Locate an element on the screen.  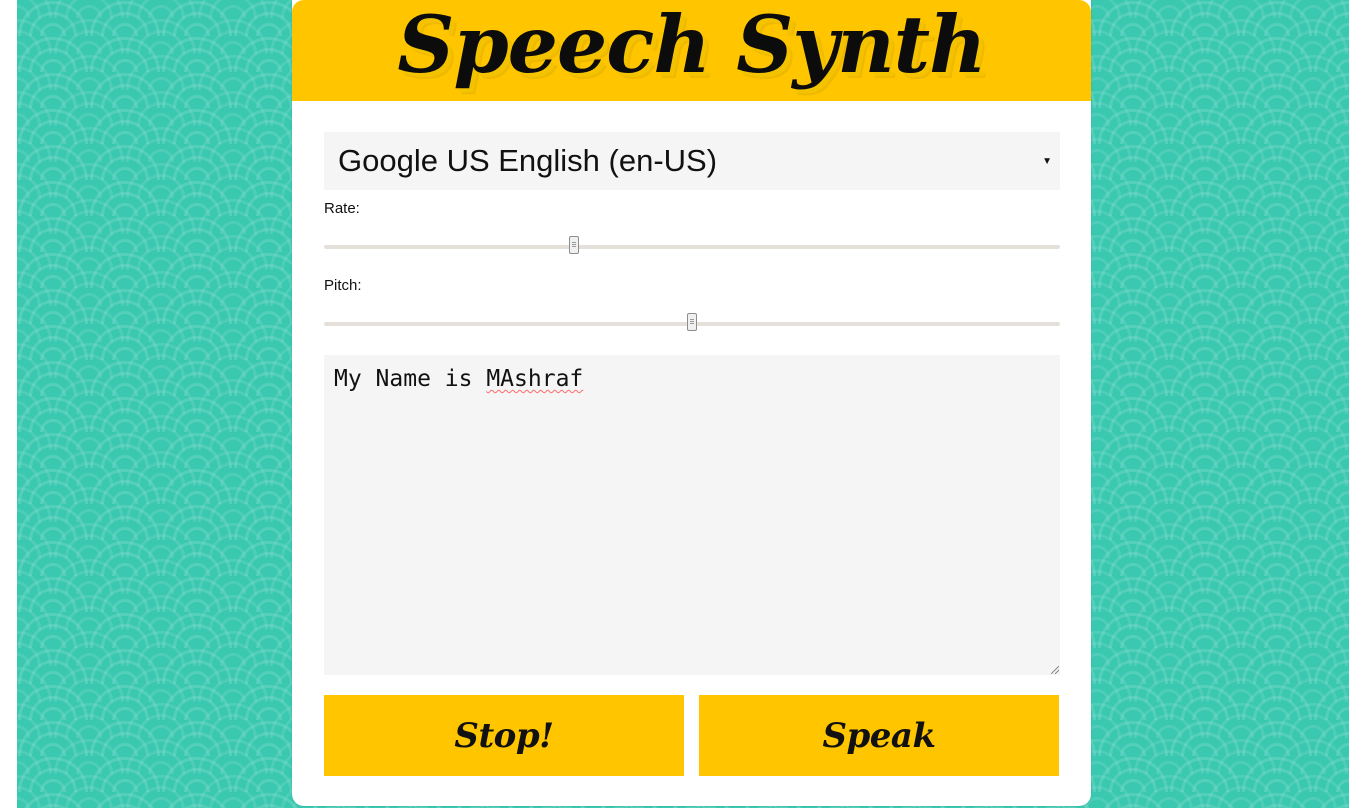
rate-slider-track is located at coordinates (692, 247).